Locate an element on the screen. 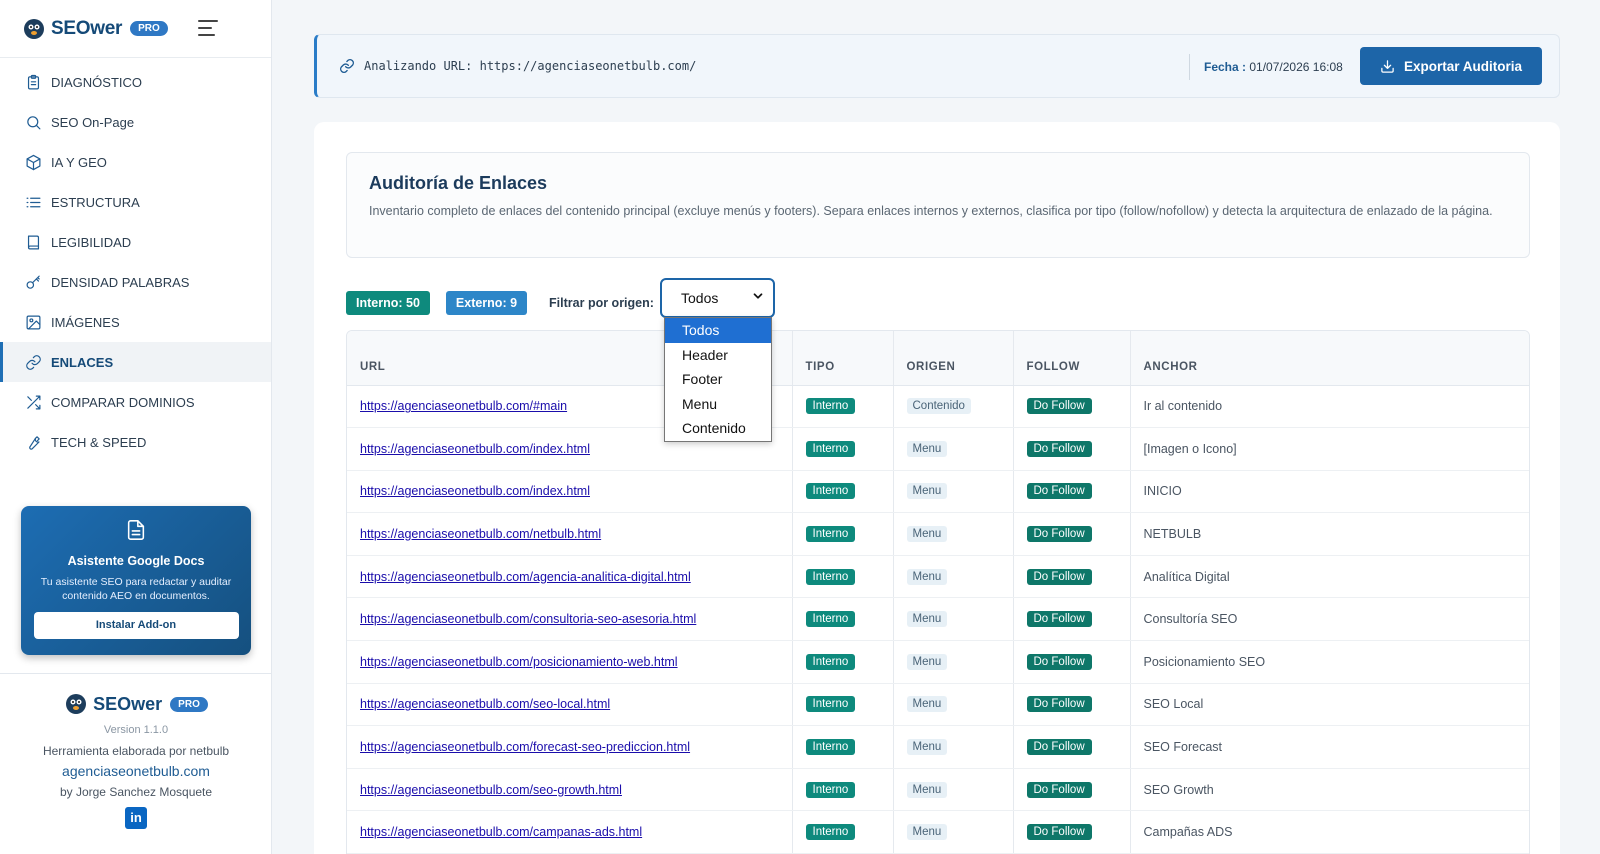 This screenshot has height=854, width=1600. sidebar-item-diagnostico: DIAGNÓSTICO is located at coordinates (135, 82).